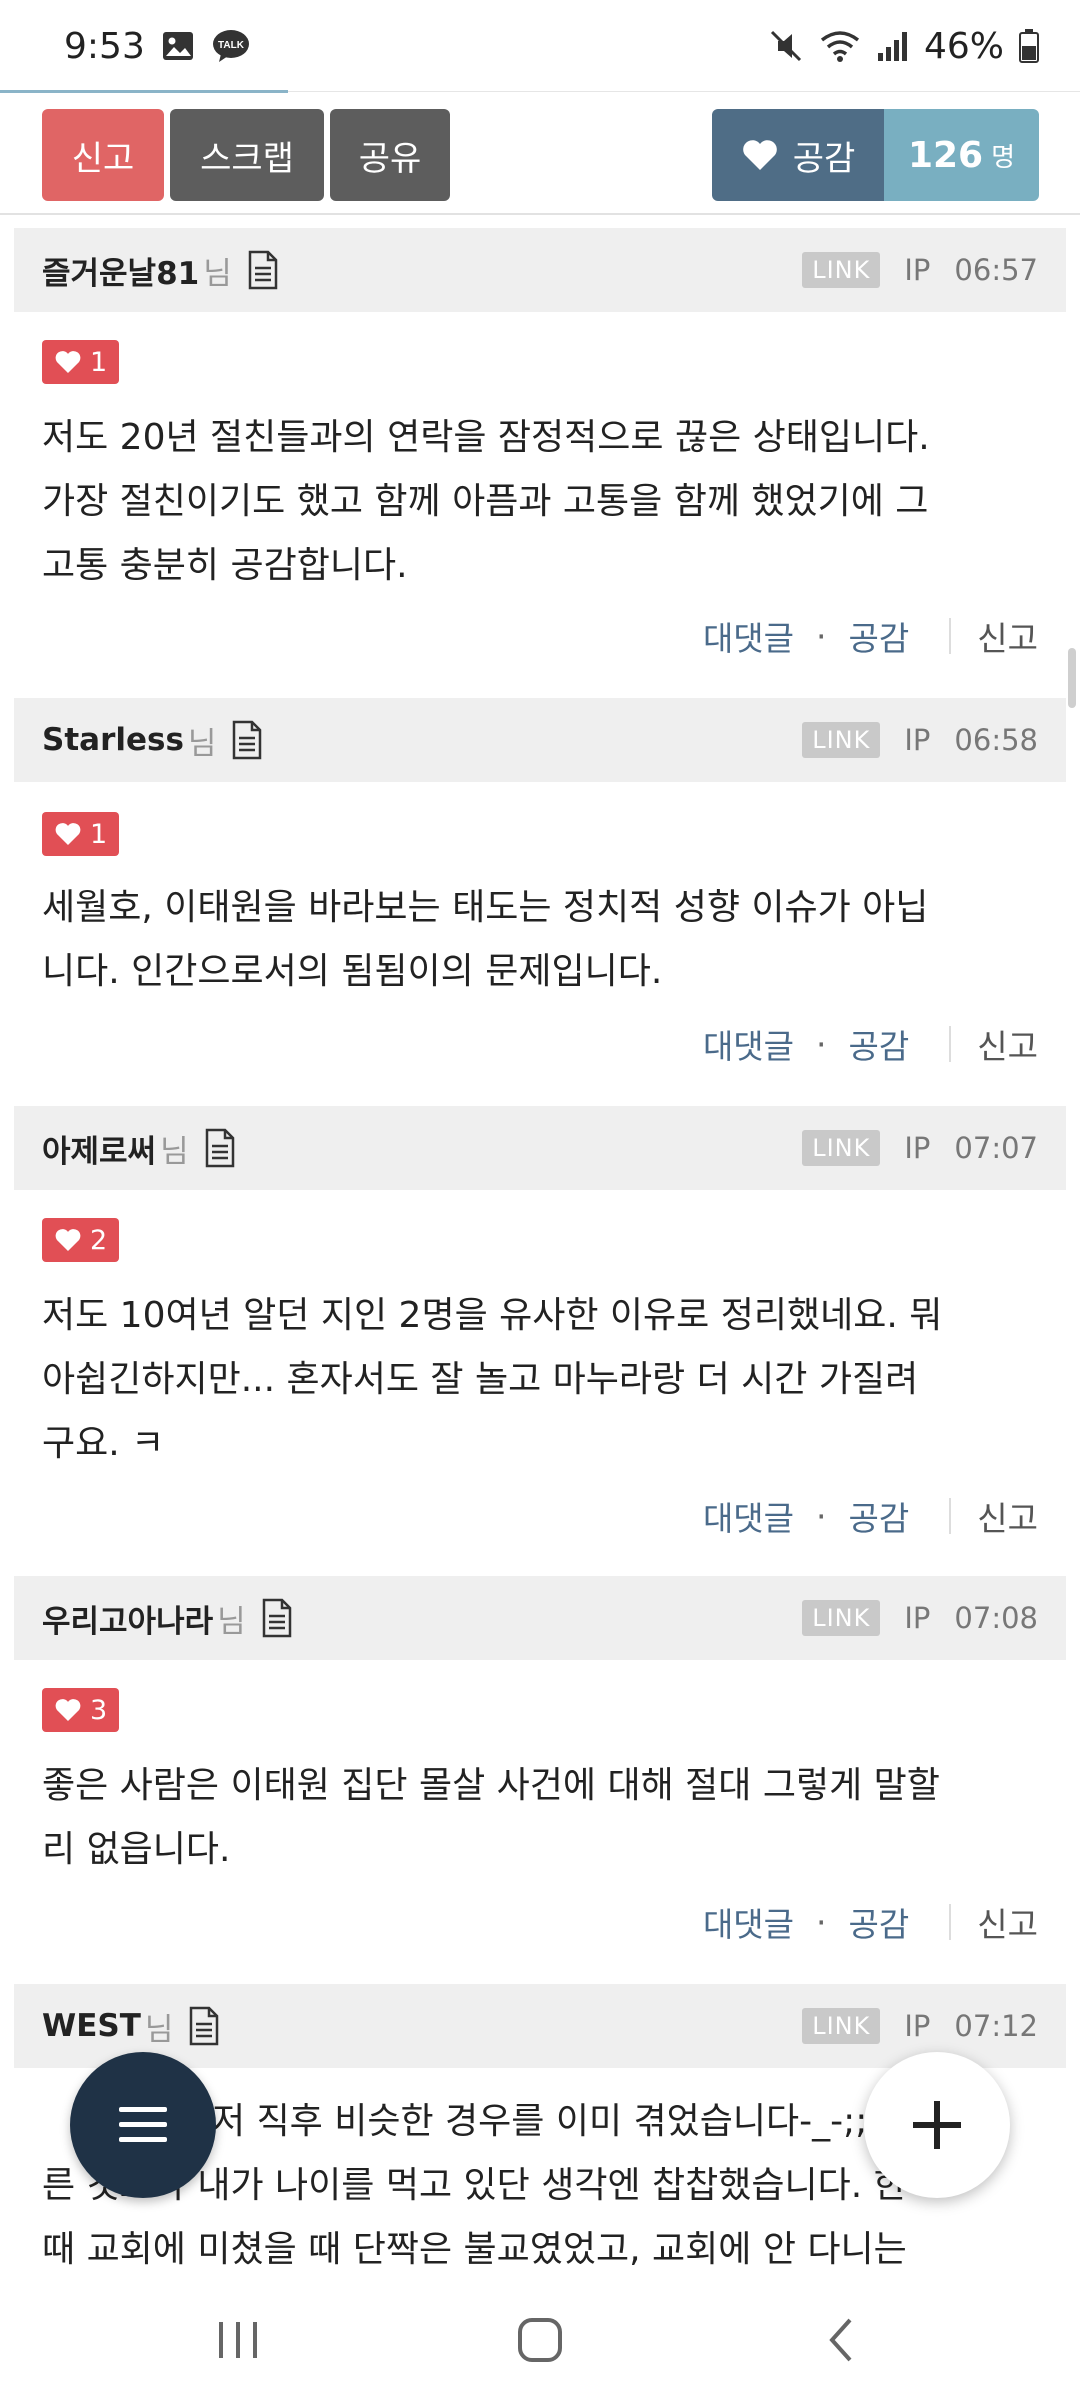  I want to click on comment-meta: LINK IP 07:07, so click(920, 1148).